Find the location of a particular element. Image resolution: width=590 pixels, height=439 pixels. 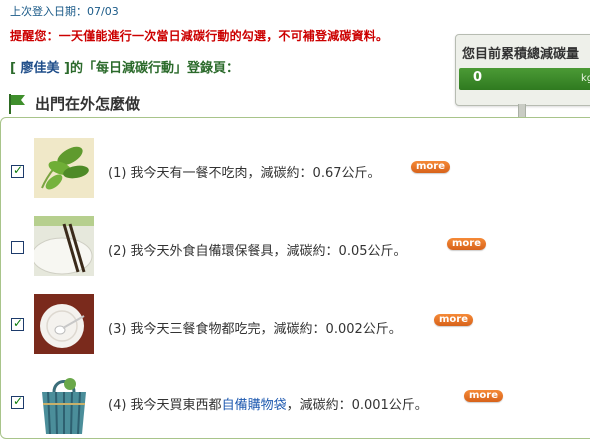

list-item: ✓ (3) 我今天三餐食物都吃完，減碳約：0.002公斤。 more is located at coordinates (300, 326).